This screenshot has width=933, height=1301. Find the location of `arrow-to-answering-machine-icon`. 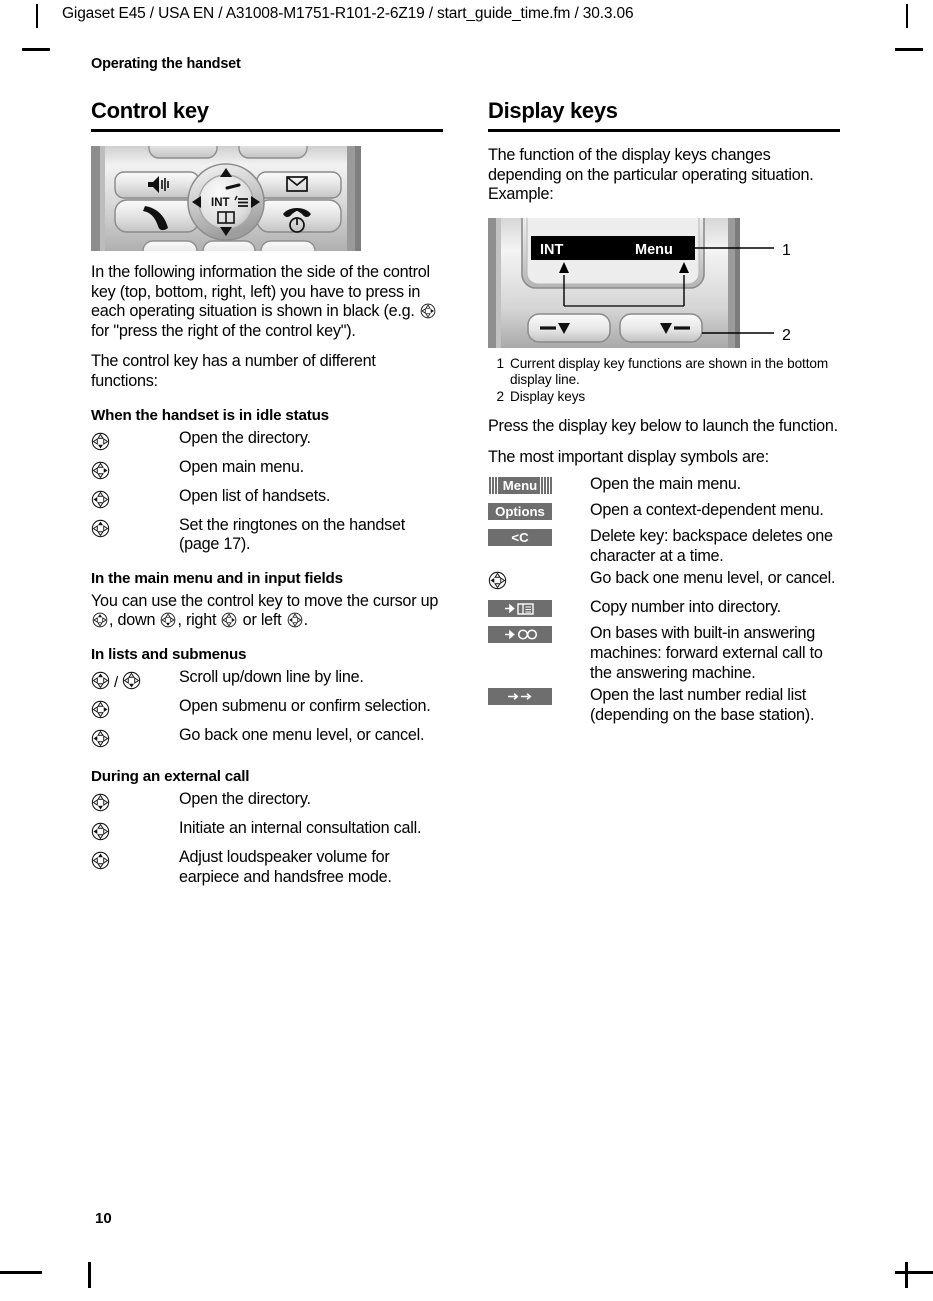

arrow-to-answering-machine-icon is located at coordinates (520, 635).